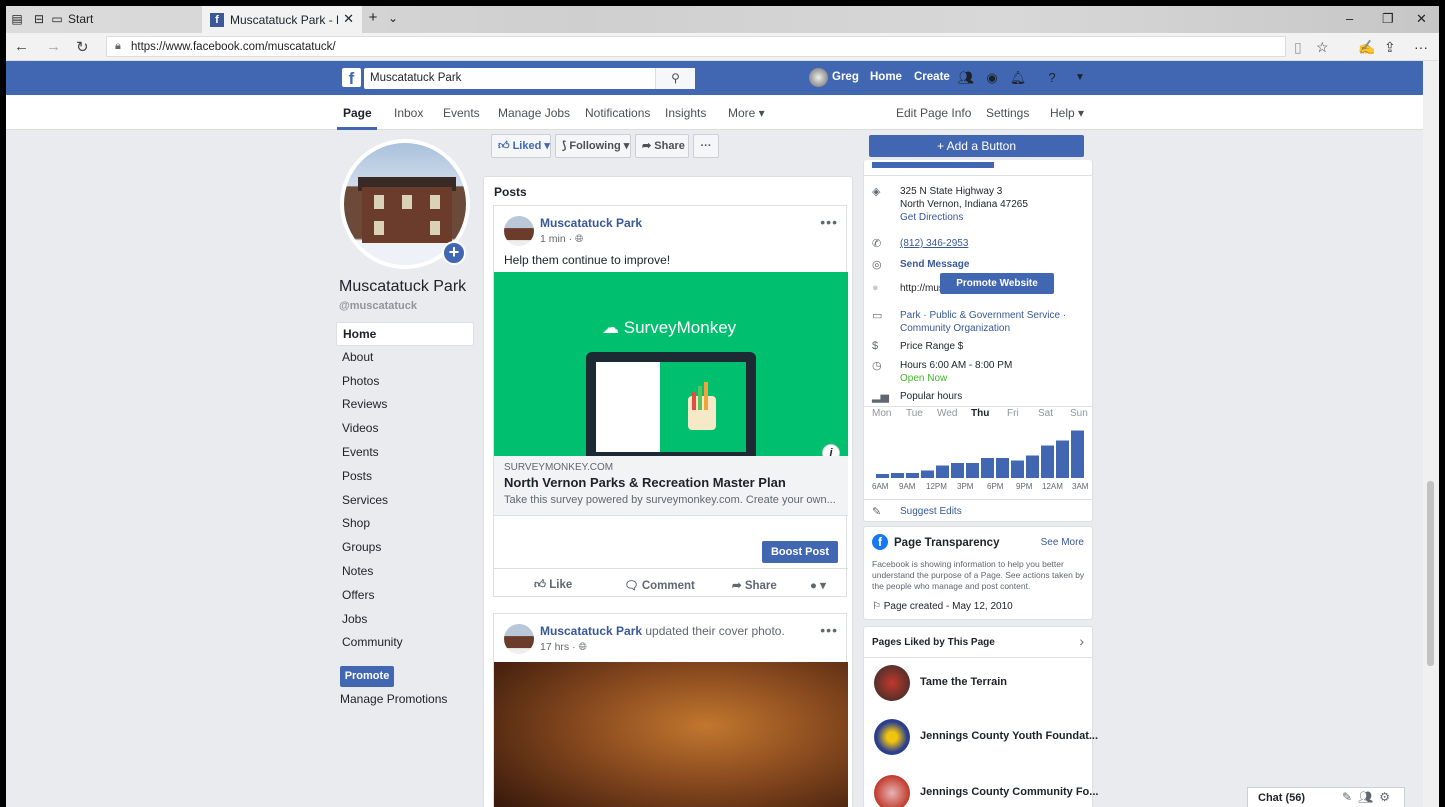 This screenshot has width=1445, height=807. What do you see at coordinates (934, 243) in the screenshot?
I see `phone-link: (812) 346-2953` at bounding box center [934, 243].